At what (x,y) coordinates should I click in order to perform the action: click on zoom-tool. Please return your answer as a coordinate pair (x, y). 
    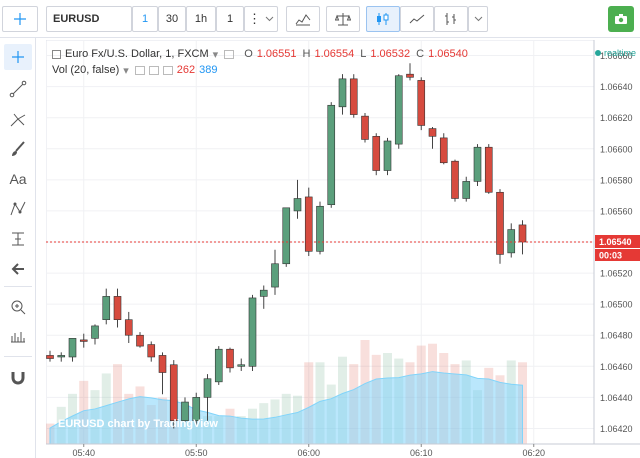
    Looking at the image, I should click on (18, 307).